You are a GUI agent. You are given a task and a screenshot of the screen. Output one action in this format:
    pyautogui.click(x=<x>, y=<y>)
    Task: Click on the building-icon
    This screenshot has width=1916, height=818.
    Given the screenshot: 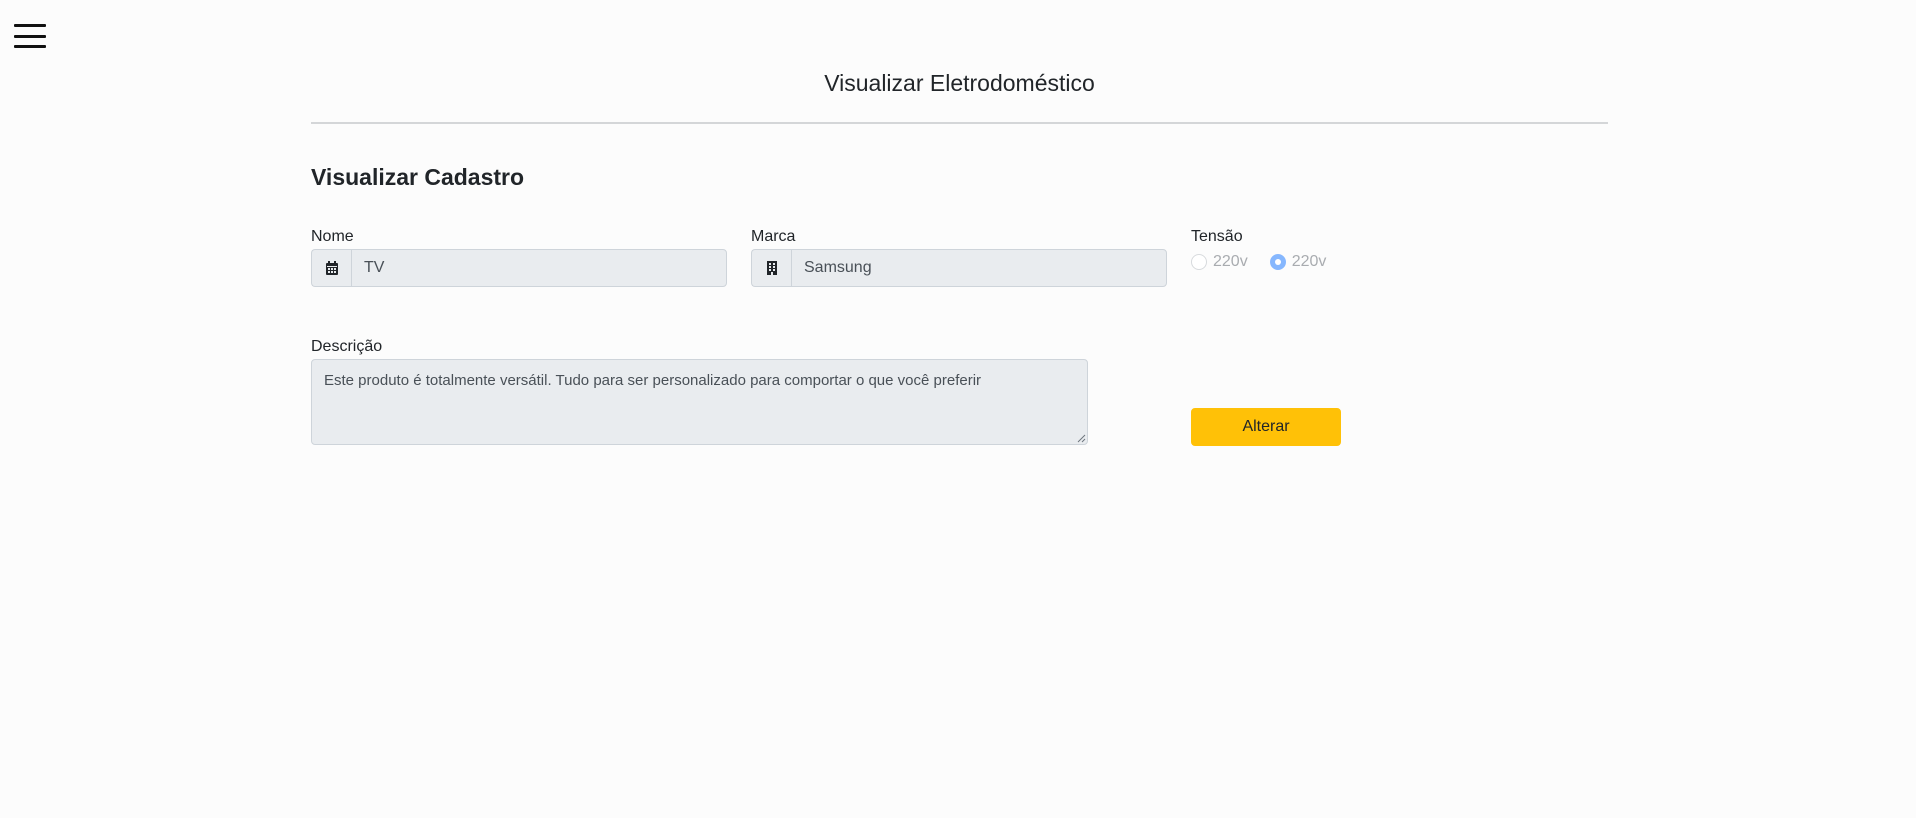 What is the action you would take?
    pyautogui.click(x=771, y=268)
    